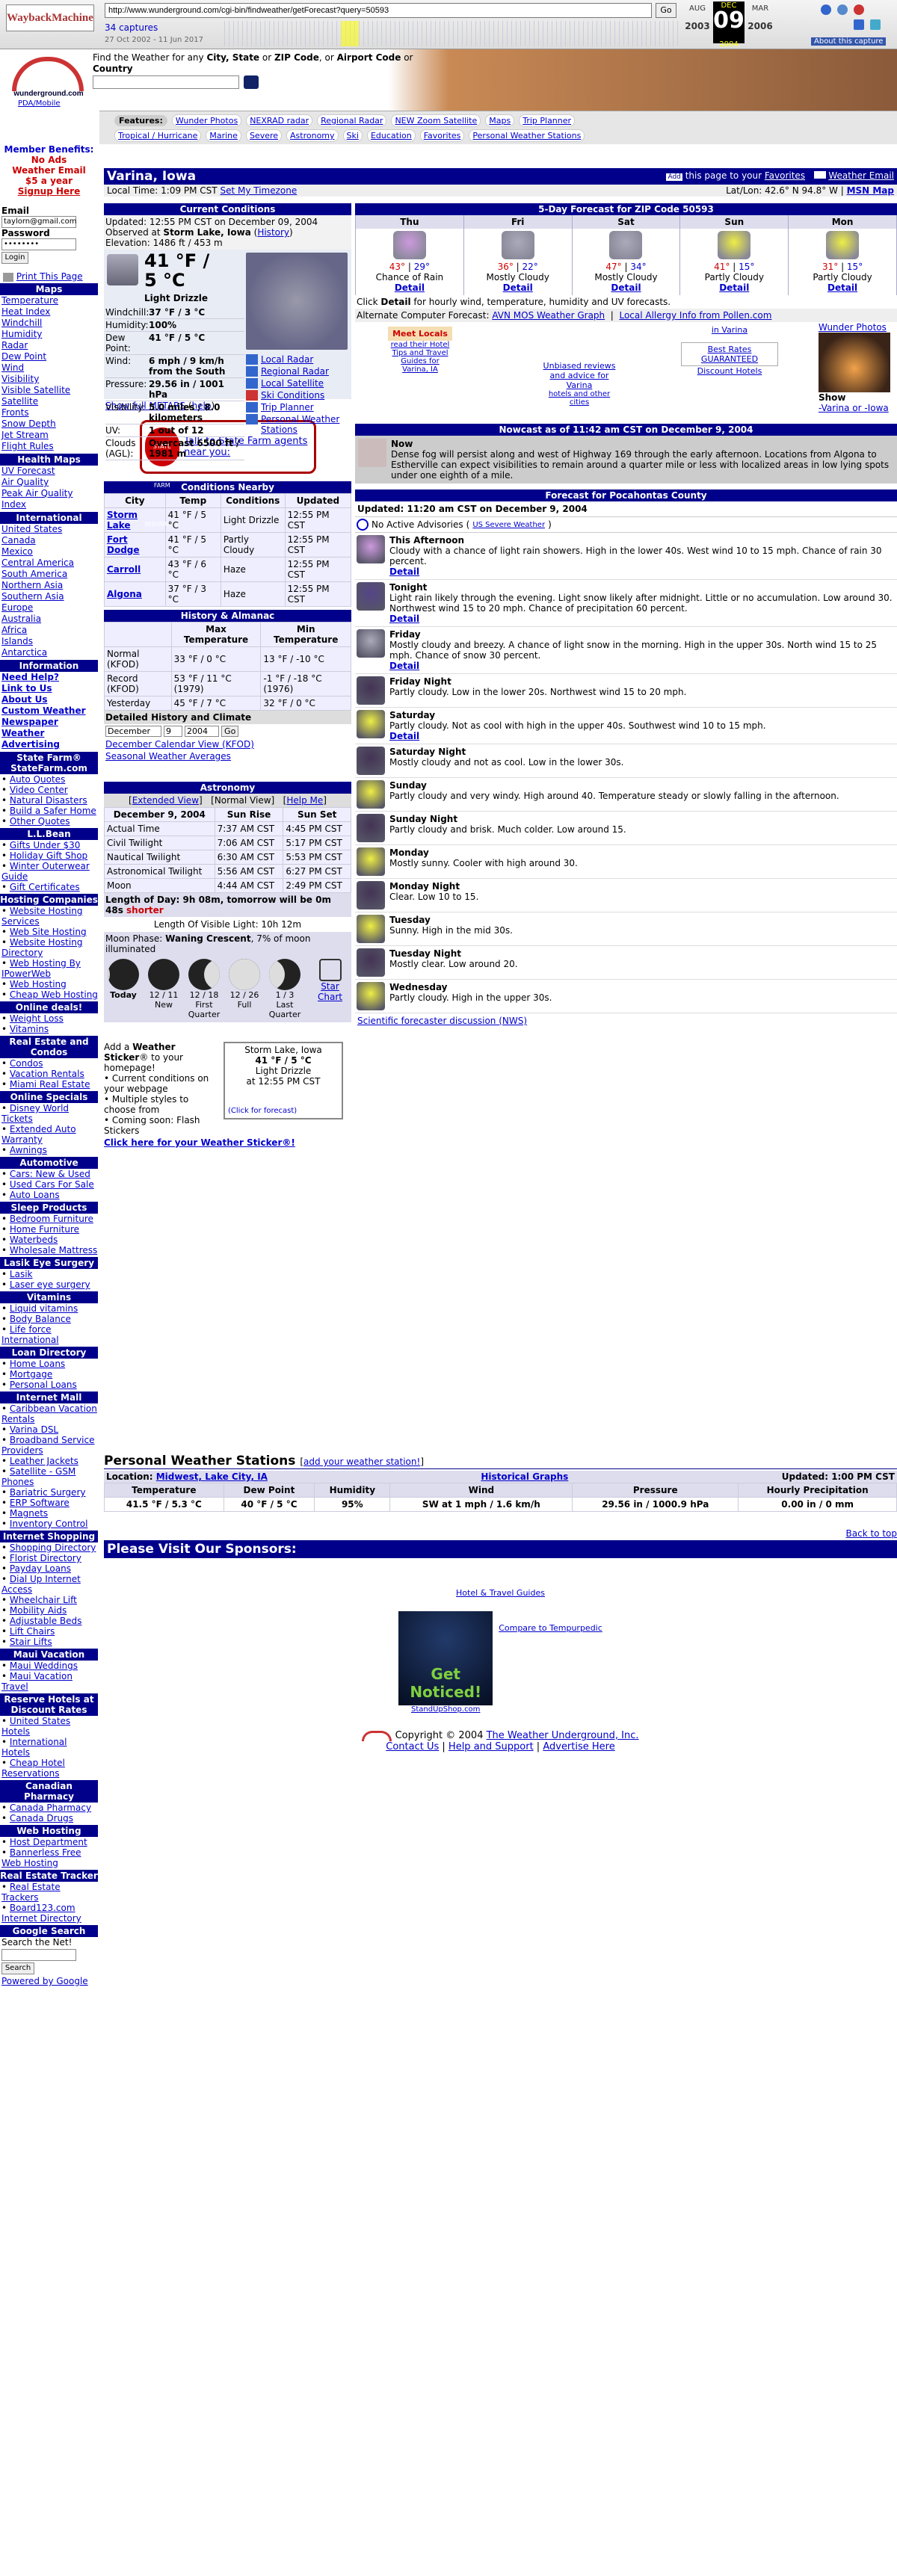 Image resolution: width=897 pixels, height=2576 pixels. What do you see at coordinates (49, 1163) in the screenshot?
I see `sponsor-section-head: Automotive` at bounding box center [49, 1163].